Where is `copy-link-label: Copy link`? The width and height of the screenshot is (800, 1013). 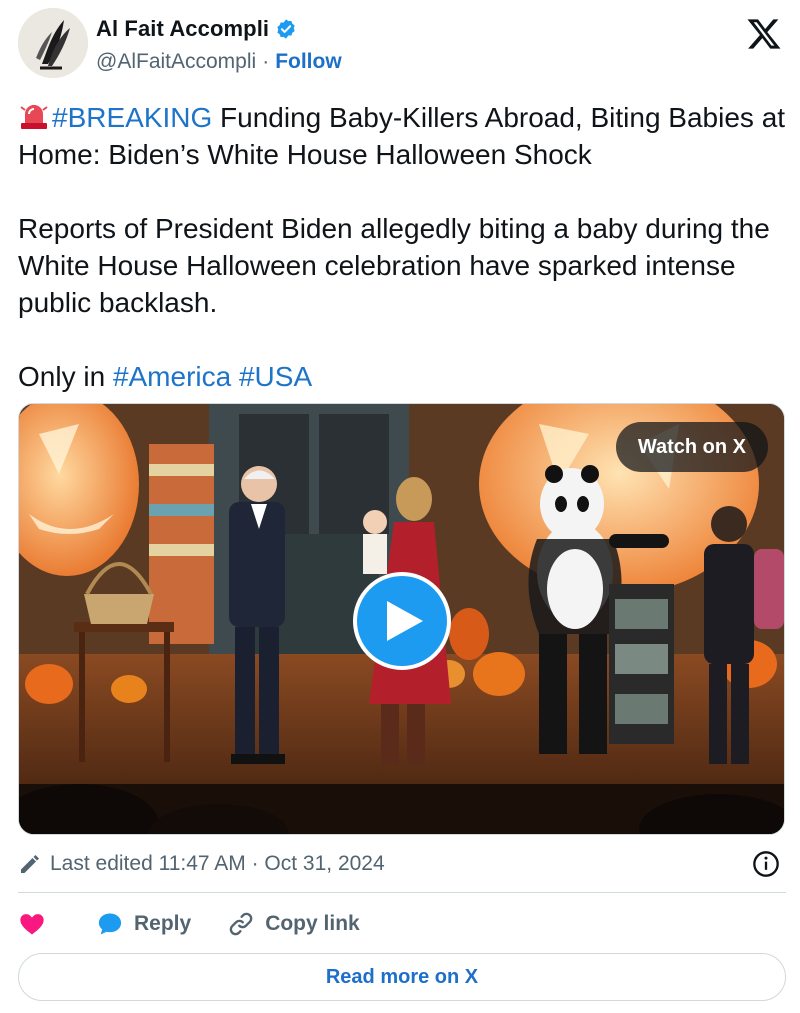 copy-link-label: Copy link is located at coordinates (312, 923).